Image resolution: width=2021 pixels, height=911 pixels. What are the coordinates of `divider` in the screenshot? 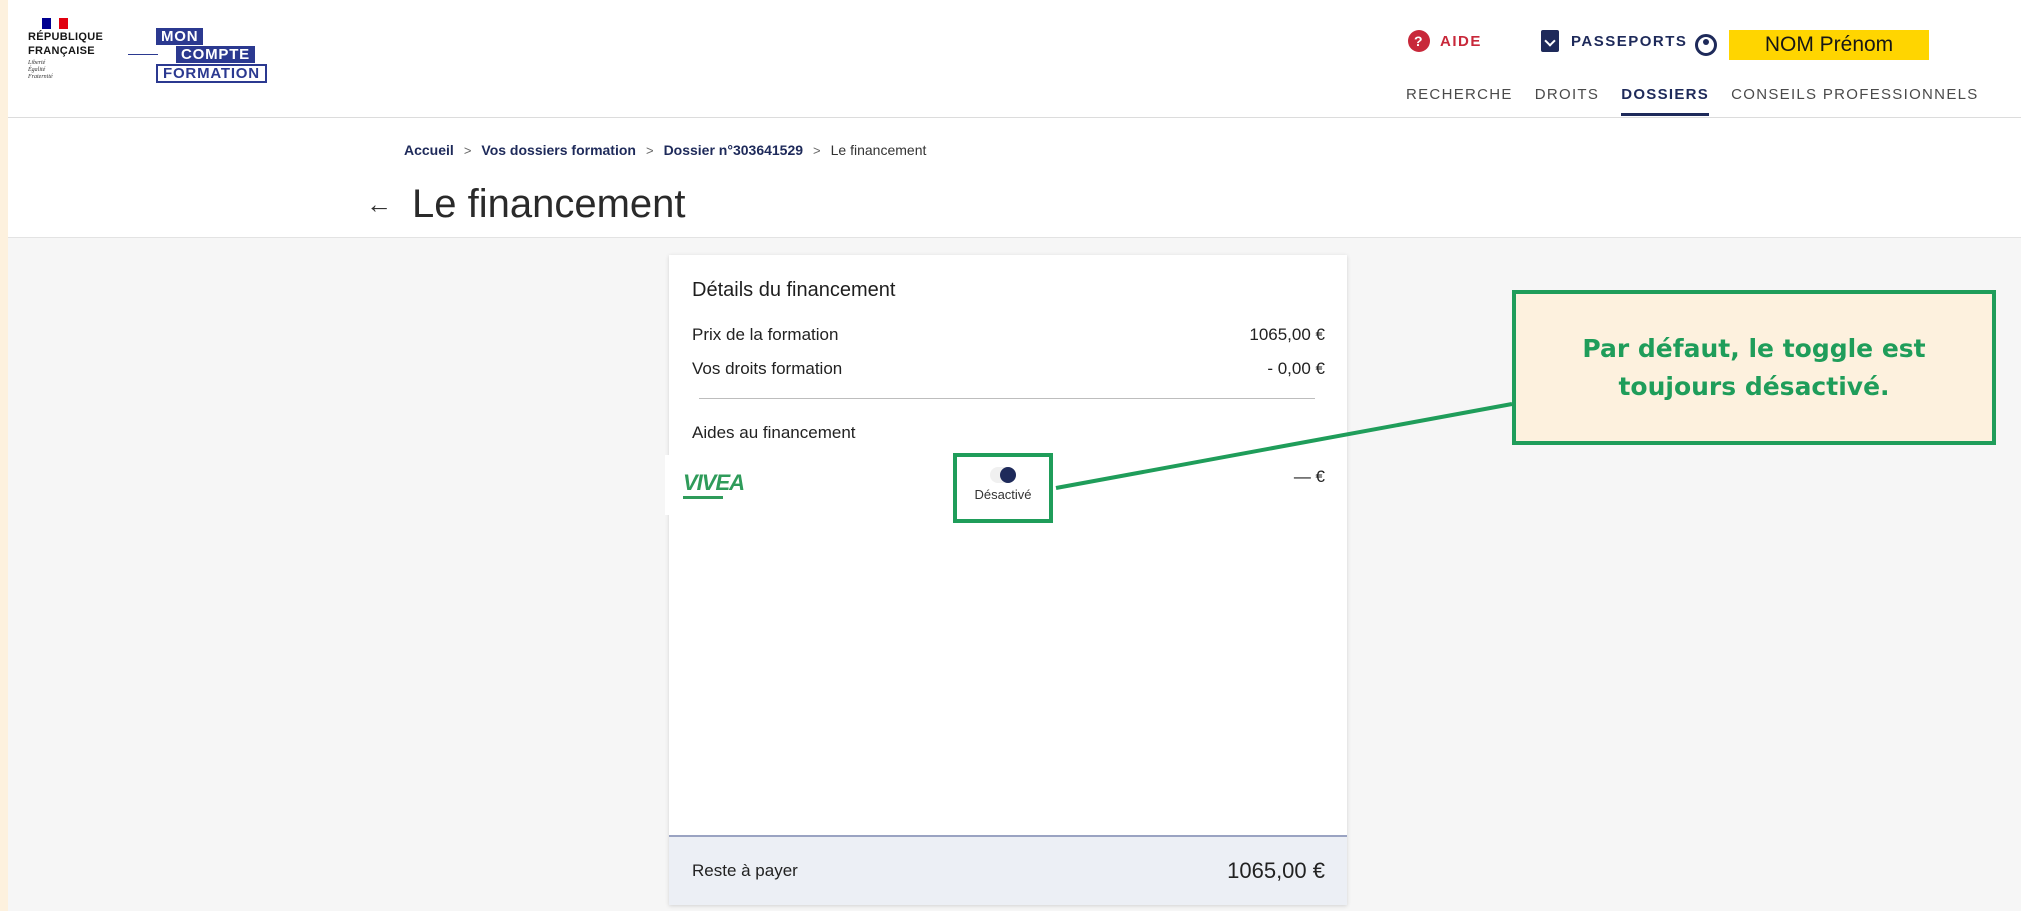 It's located at (1007, 398).